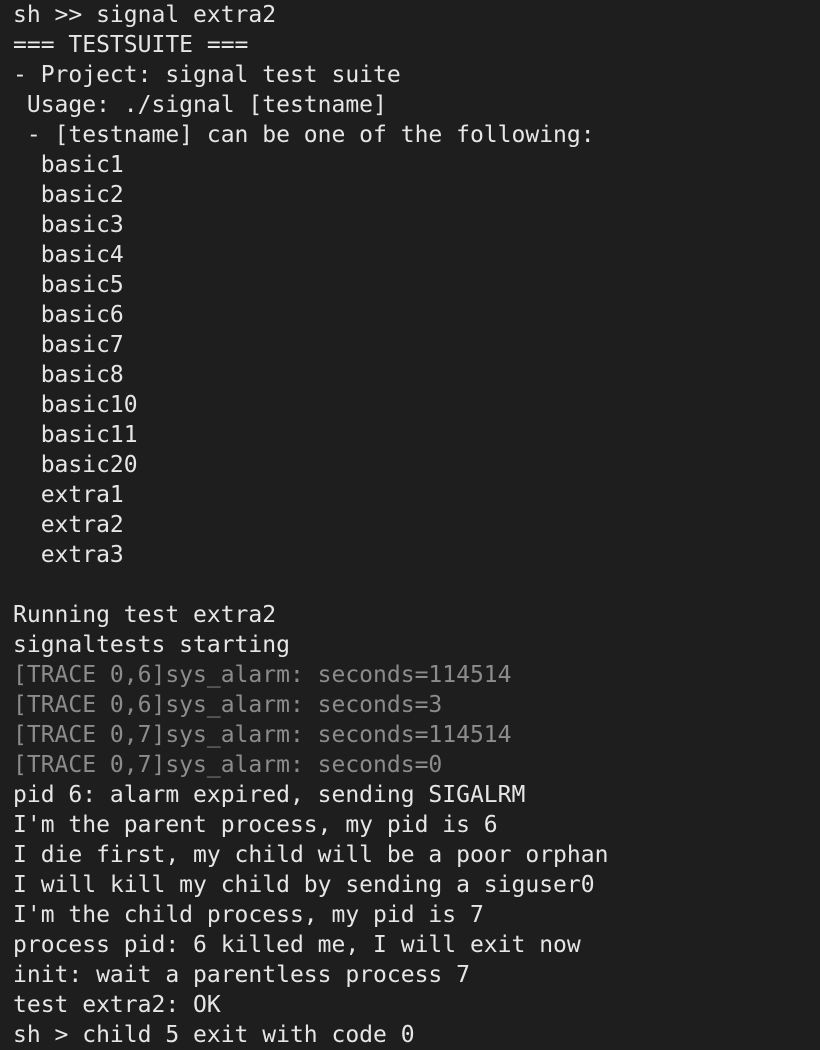 The image size is (820, 1050). Describe the element at coordinates (68, 255) in the screenshot. I see `output-line: basic4` at that location.